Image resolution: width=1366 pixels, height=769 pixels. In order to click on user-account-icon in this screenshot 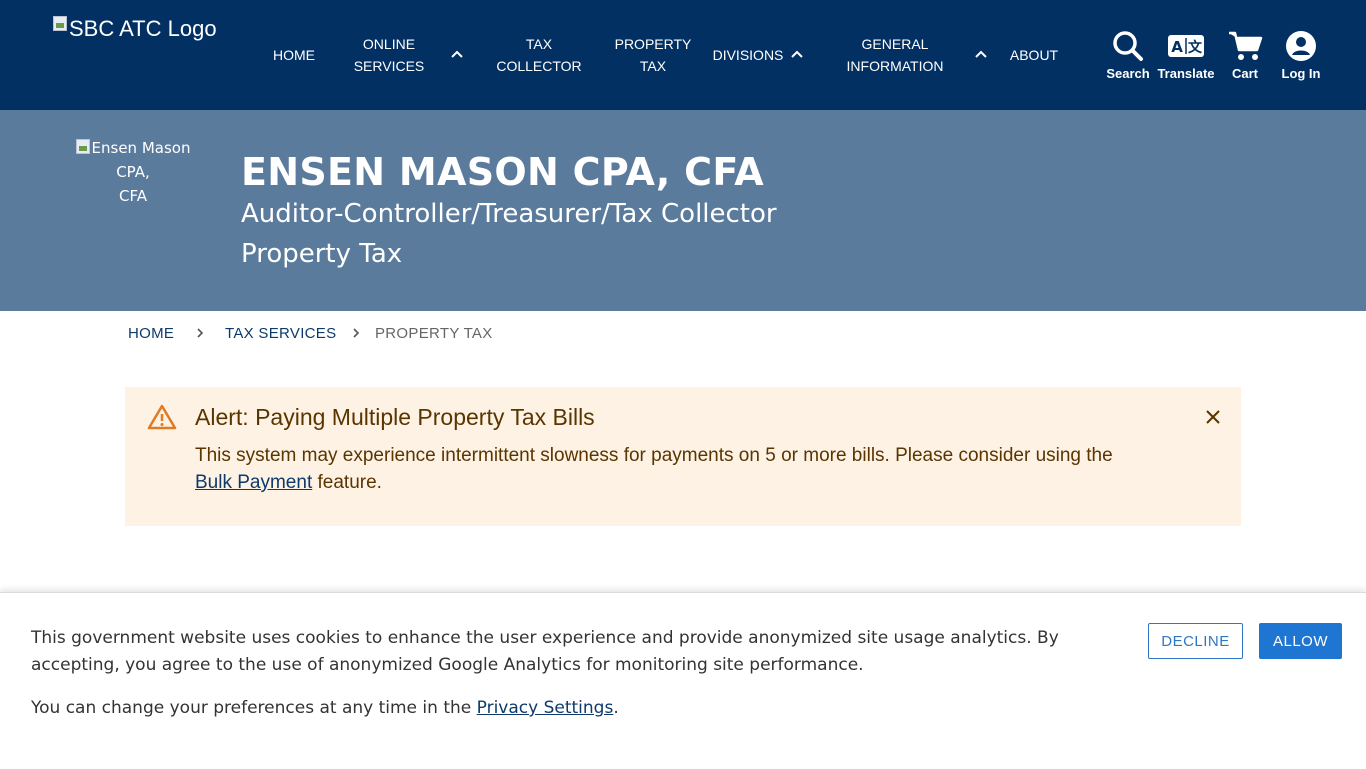, I will do `click(1301, 46)`.